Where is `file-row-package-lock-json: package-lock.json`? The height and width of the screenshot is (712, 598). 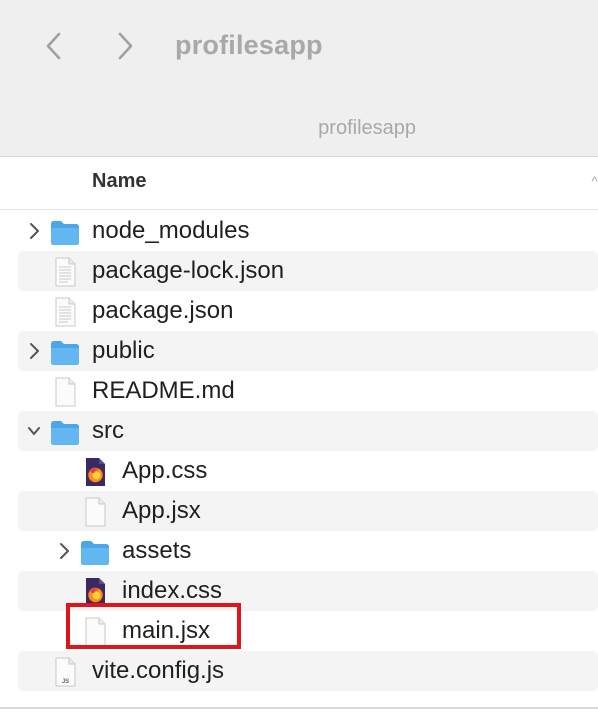
file-row-package-lock-json: package-lock.json is located at coordinates (308, 271).